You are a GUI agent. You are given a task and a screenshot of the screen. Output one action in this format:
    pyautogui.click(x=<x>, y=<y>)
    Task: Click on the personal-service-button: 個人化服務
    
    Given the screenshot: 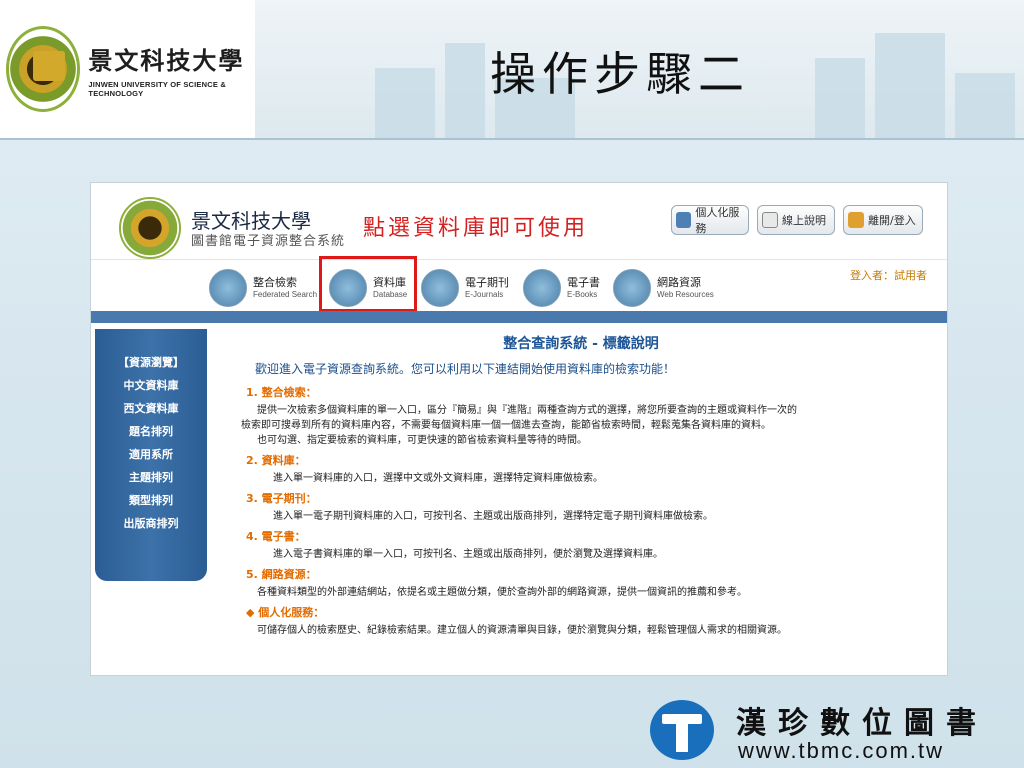 What is the action you would take?
    pyautogui.click(x=710, y=220)
    